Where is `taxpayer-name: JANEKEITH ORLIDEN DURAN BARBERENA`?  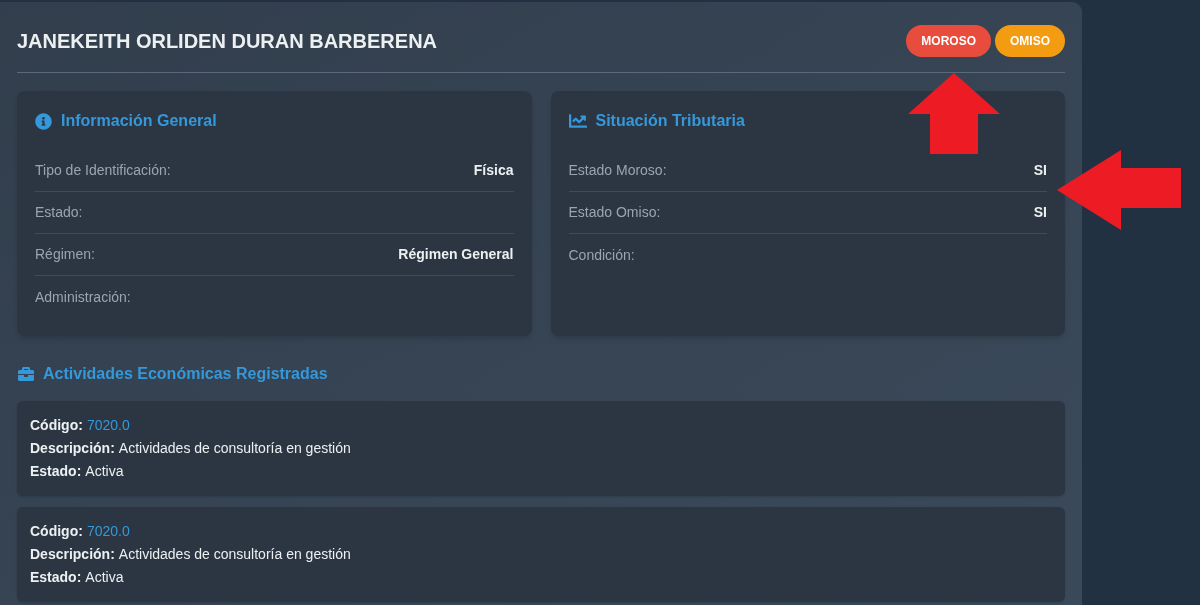 taxpayer-name: JANEKEITH ORLIDEN DURAN BARBERENA is located at coordinates (227, 41).